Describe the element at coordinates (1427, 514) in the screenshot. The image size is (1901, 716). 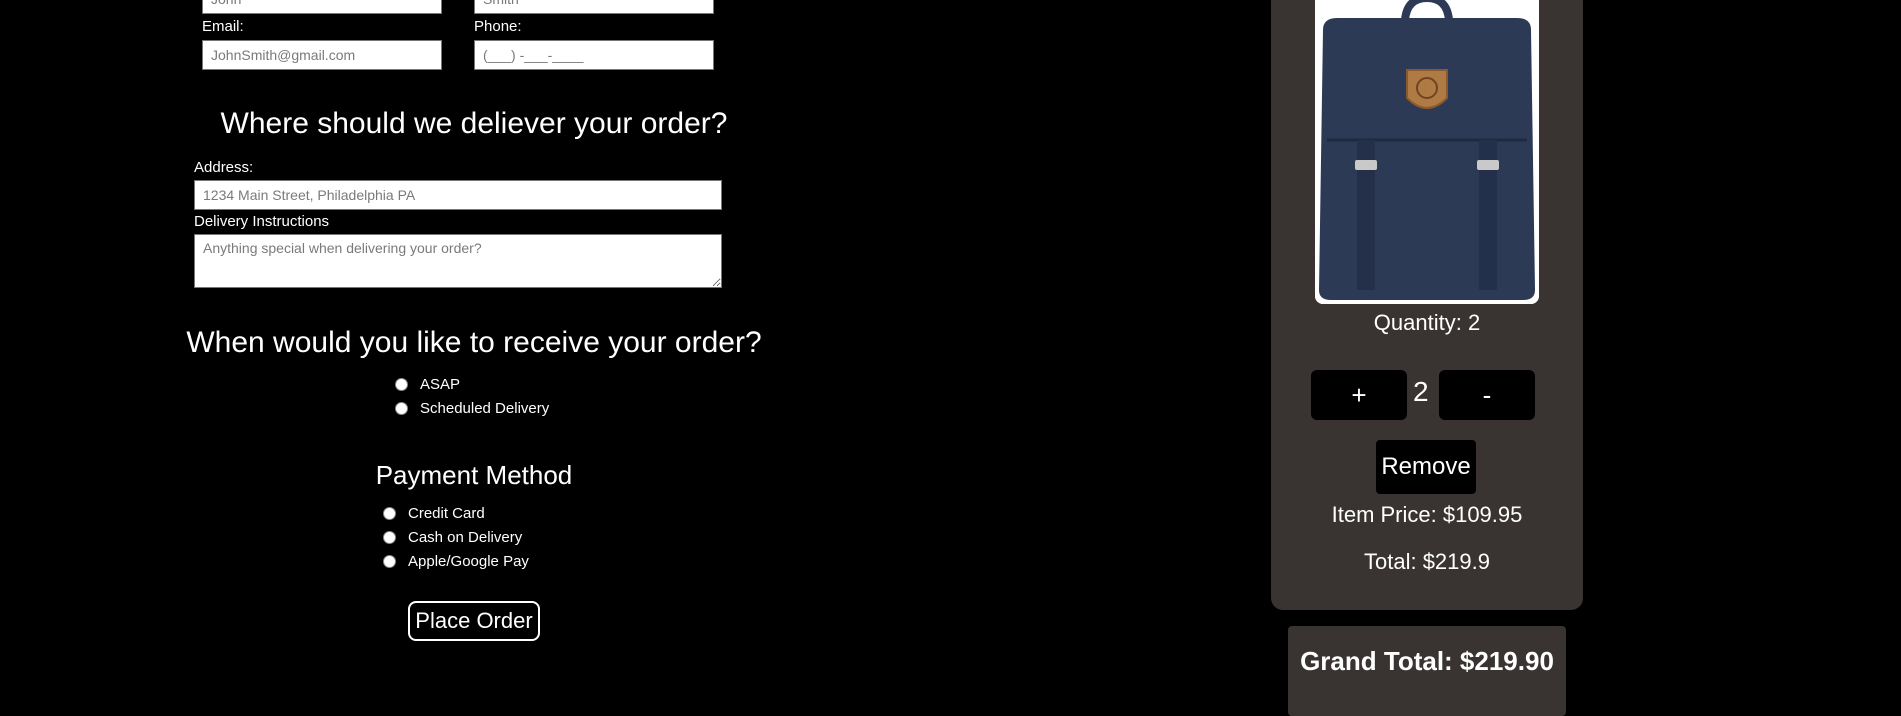
I see `item-price: Item Price: $109.95` at that location.